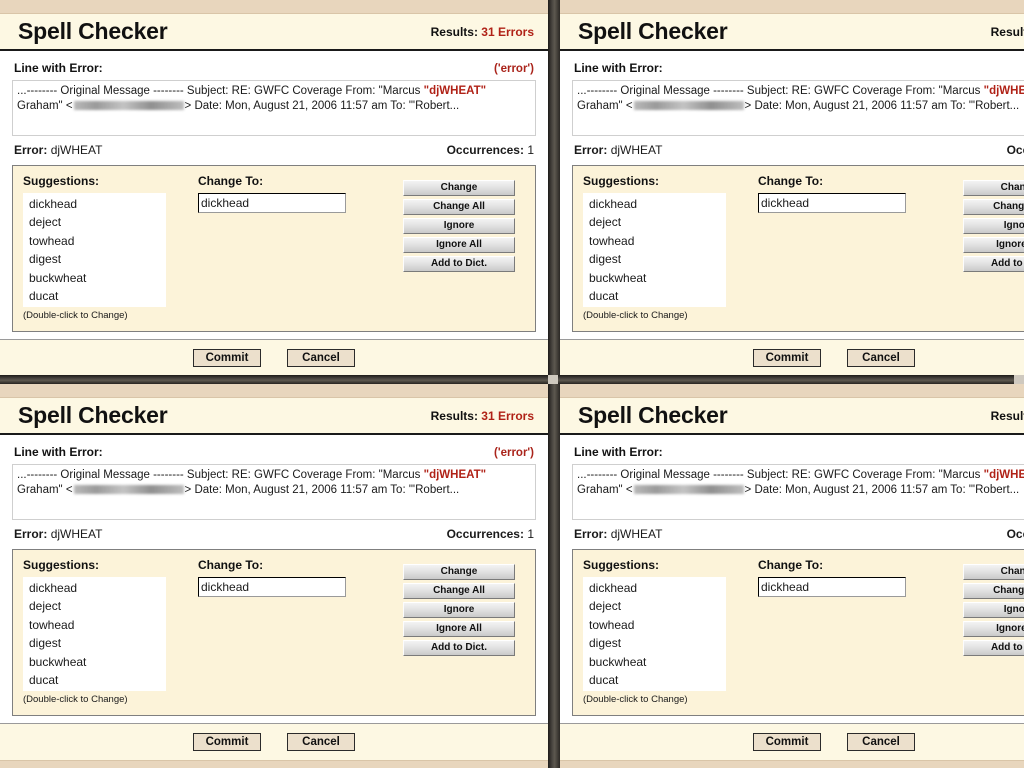 This screenshot has height=768, width=1024. Describe the element at coordinates (128, 106) in the screenshot. I see `redacted-email-block` at that location.